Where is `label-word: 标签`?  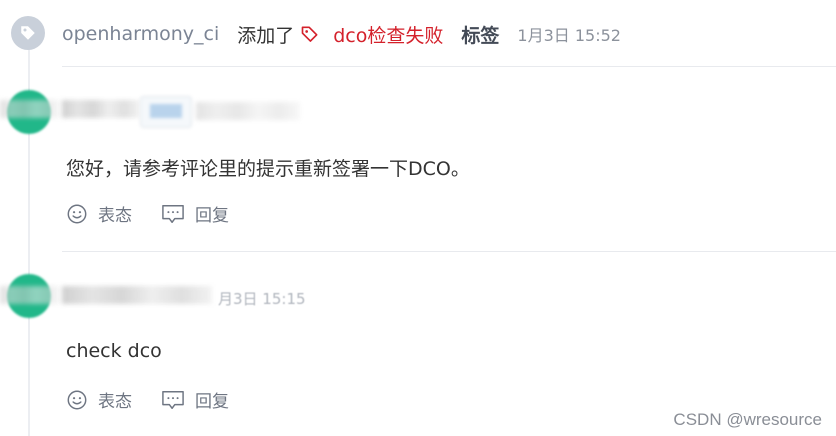
label-word: 标签 is located at coordinates (480, 35).